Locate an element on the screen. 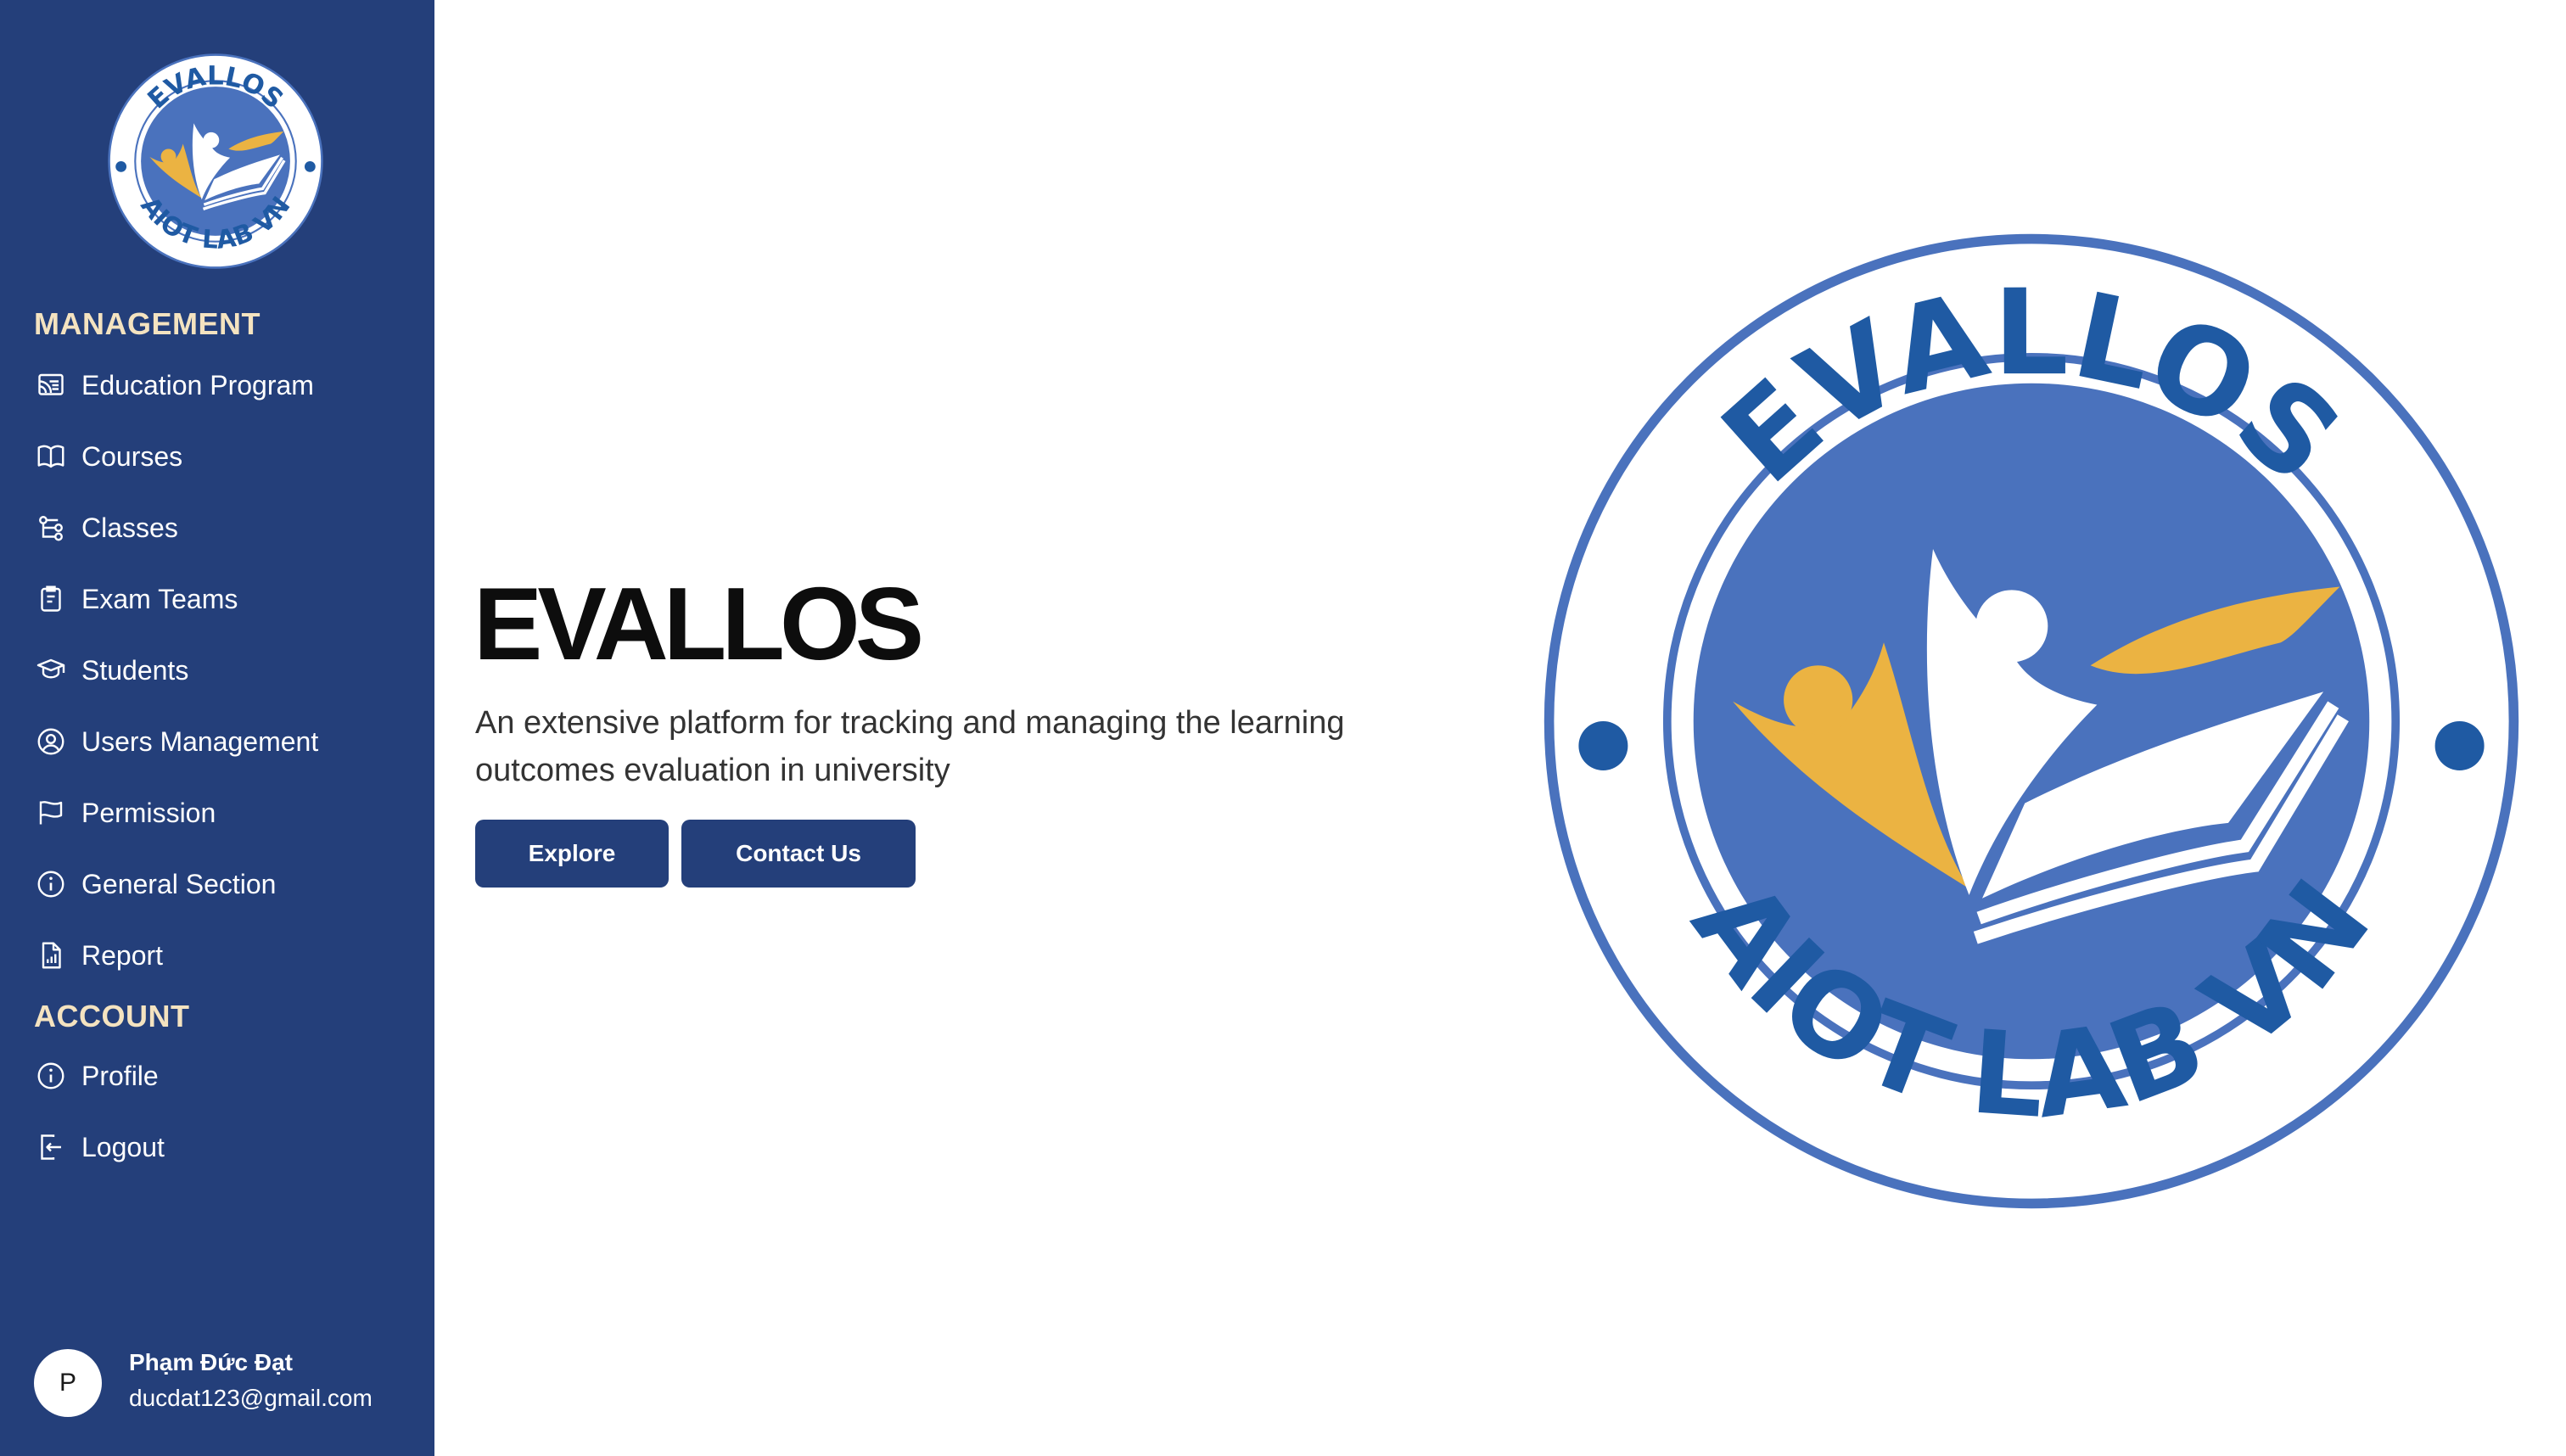 This screenshot has width=2566, height=1456. flag-icon is located at coordinates (51, 813).